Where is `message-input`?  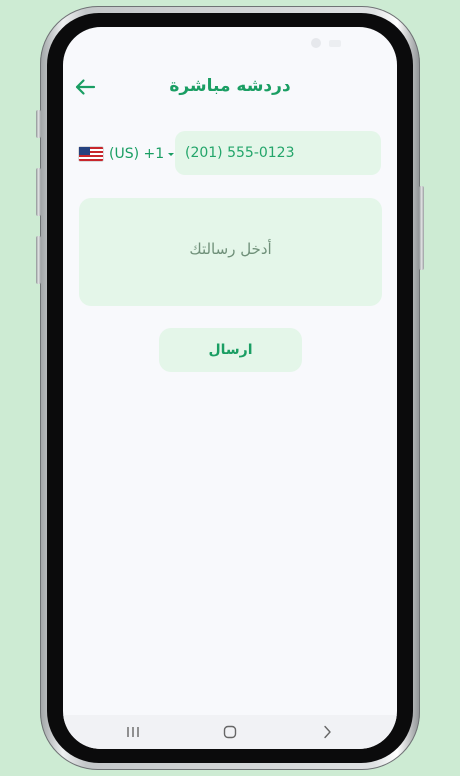
message-input is located at coordinates (230, 252).